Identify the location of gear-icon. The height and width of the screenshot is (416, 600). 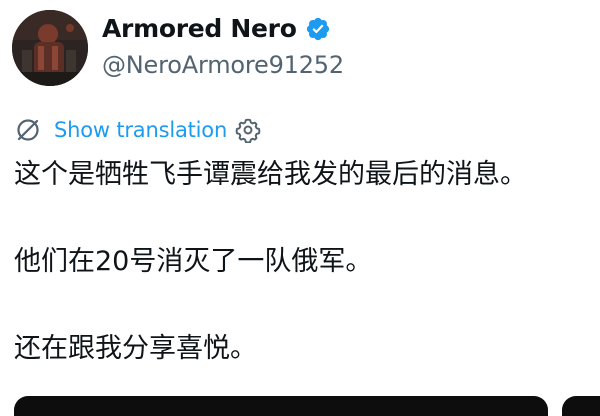
(248, 130).